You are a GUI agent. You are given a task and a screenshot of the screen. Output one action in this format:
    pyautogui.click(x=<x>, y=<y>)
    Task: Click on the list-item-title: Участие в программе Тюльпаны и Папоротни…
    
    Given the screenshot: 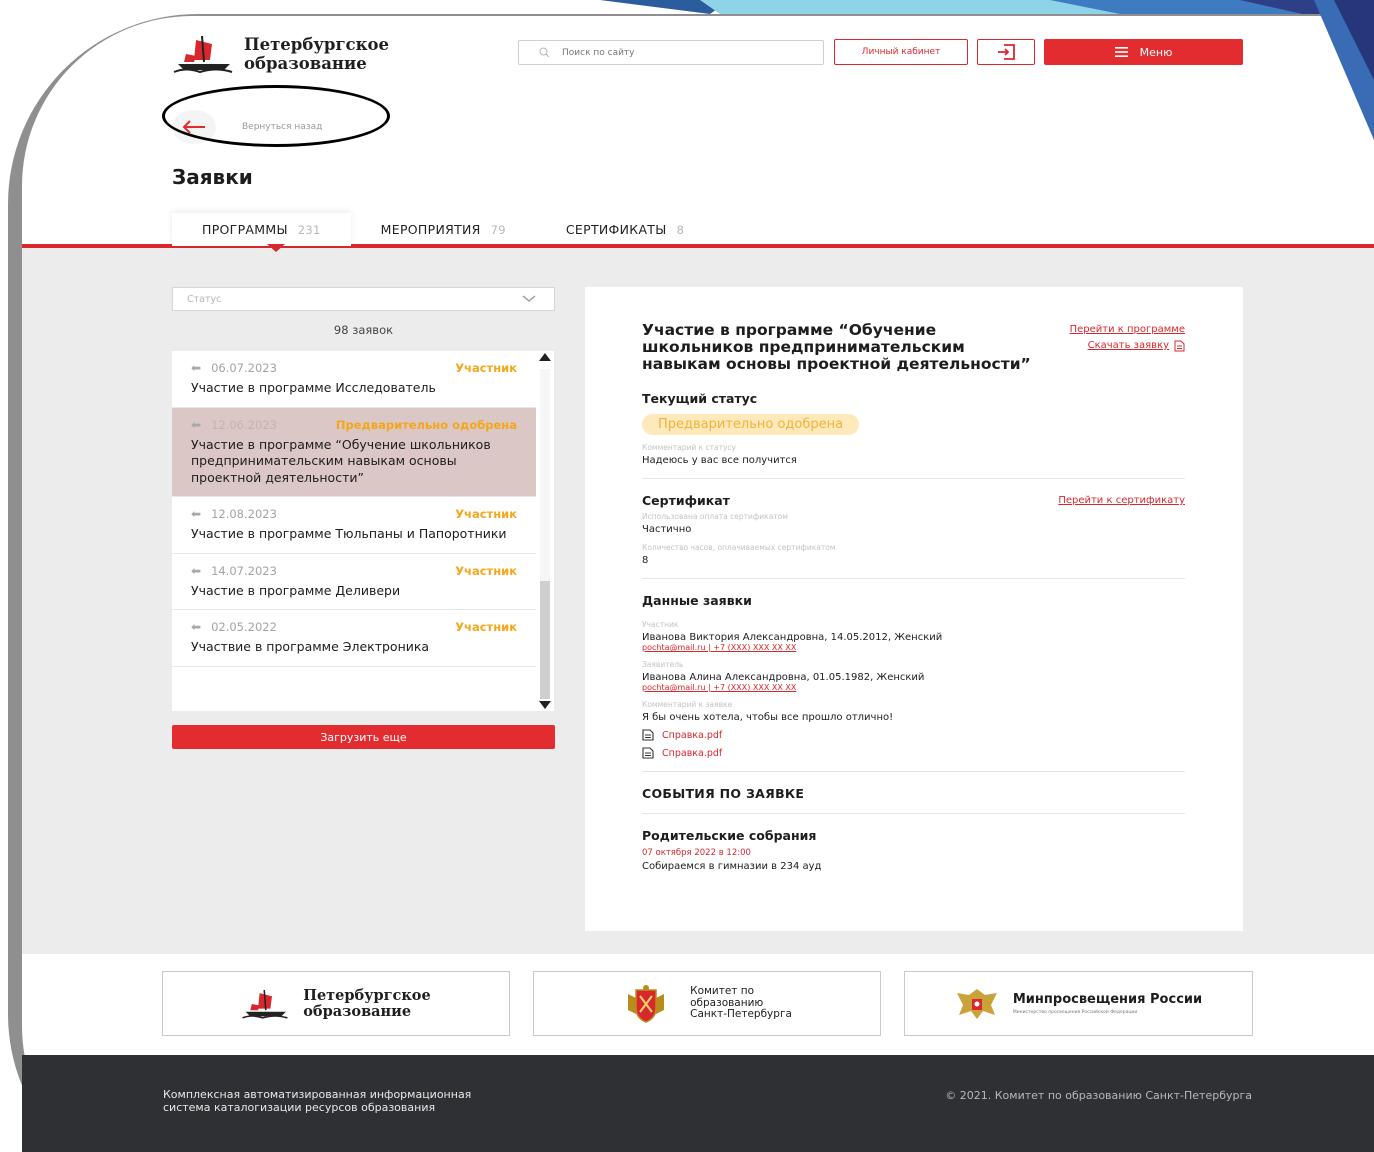 What is the action you would take?
    pyautogui.click(x=349, y=533)
    